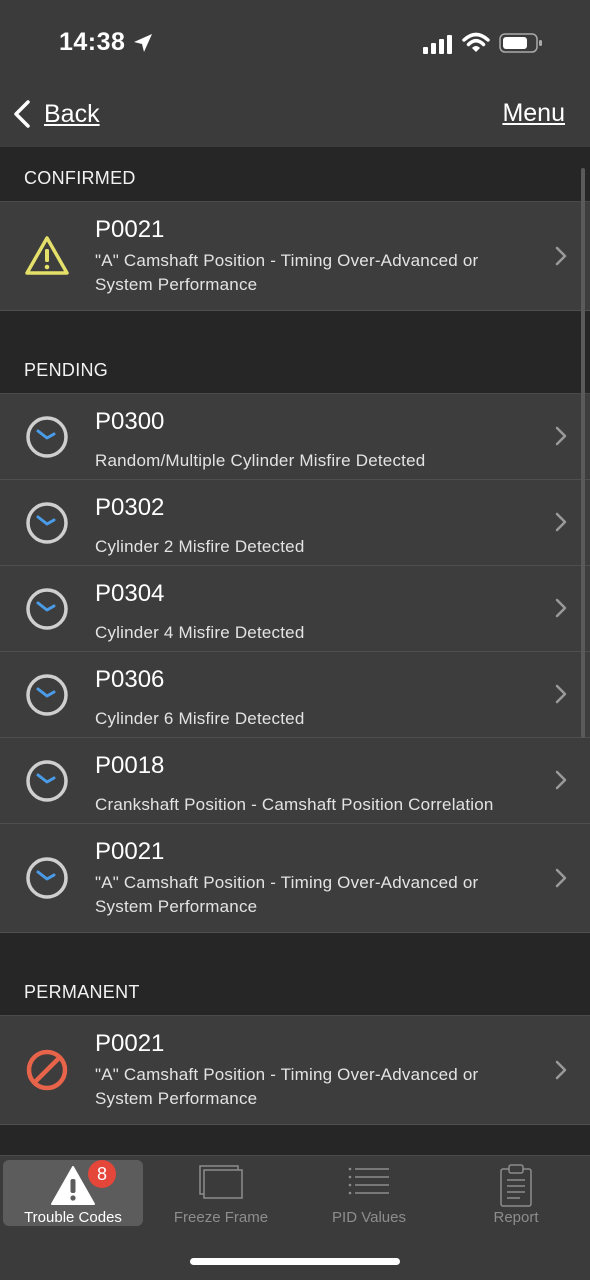  I want to click on menu-button: Menu, so click(533, 113).